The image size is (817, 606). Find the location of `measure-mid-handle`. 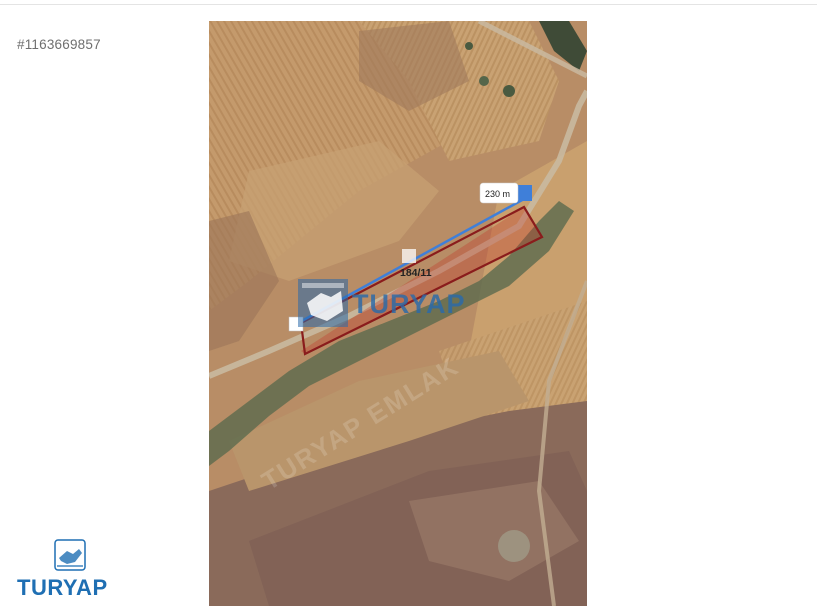

measure-mid-handle is located at coordinates (409, 256).